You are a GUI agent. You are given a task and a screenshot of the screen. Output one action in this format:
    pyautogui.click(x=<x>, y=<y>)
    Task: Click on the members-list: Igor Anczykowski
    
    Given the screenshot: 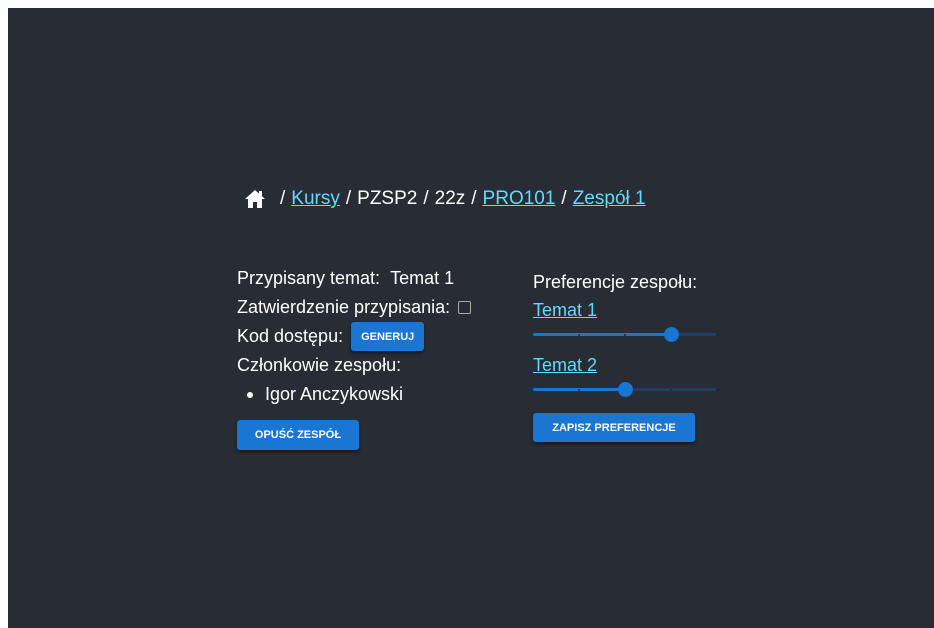 What is the action you would take?
    pyautogui.click(x=354, y=394)
    